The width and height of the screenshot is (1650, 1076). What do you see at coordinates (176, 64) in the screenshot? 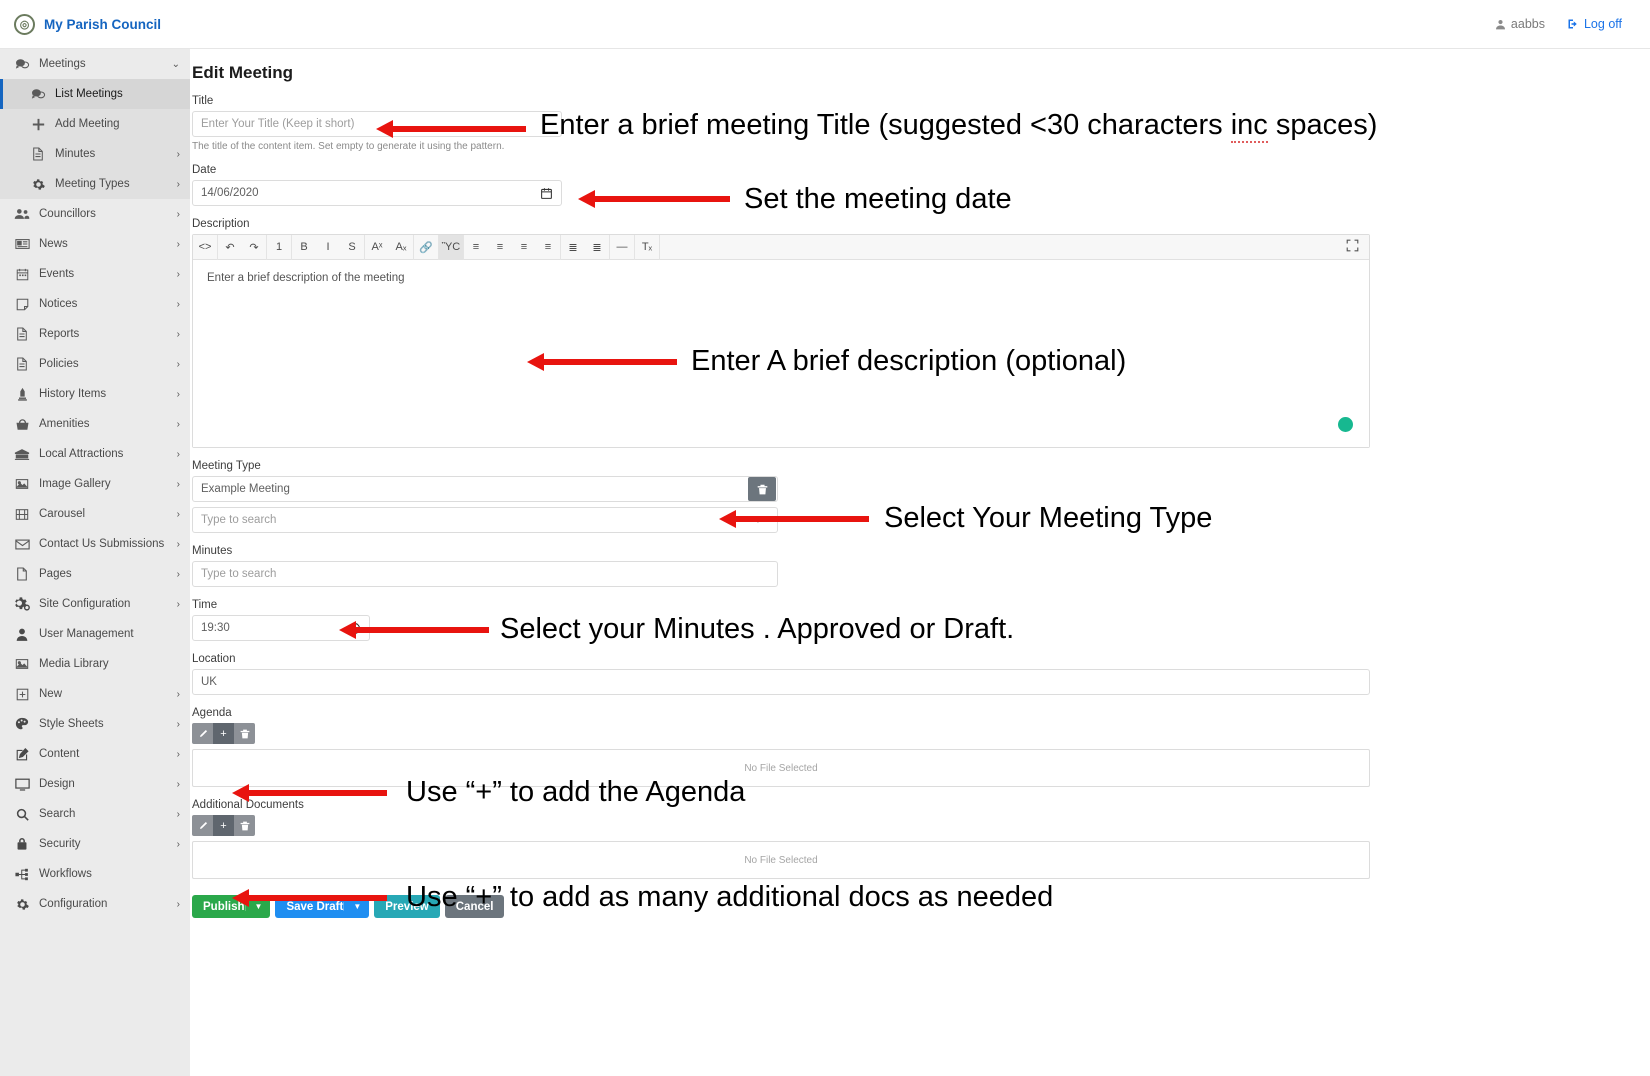
I see `chevron-icon: ⌄` at bounding box center [176, 64].